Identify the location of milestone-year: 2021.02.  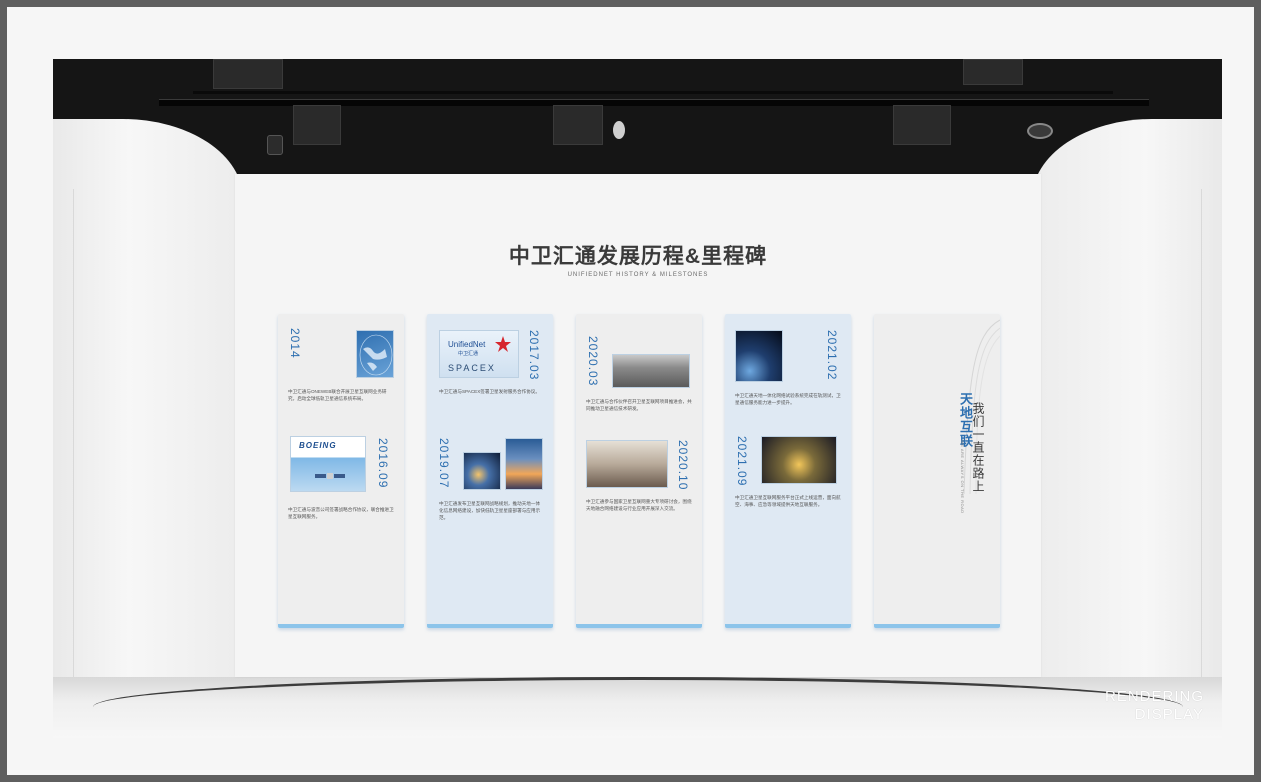
(832, 355).